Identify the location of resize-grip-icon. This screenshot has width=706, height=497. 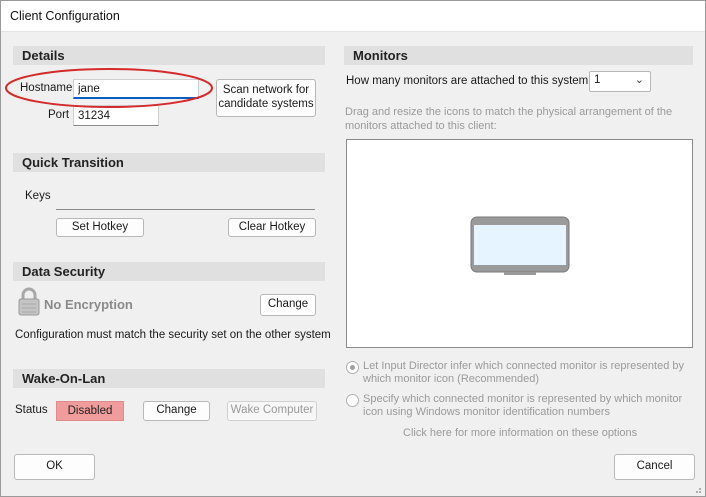
(697, 488).